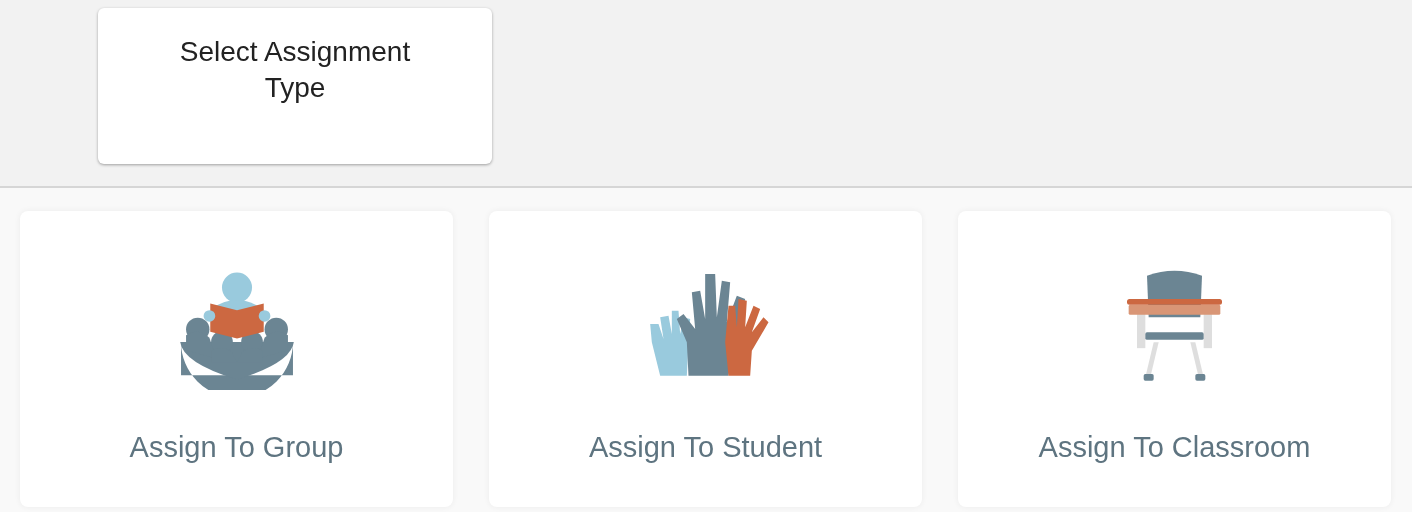 This screenshot has width=1412, height=512. Describe the element at coordinates (295, 70) in the screenshot. I see `page-title: Select Assignment Type` at that location.